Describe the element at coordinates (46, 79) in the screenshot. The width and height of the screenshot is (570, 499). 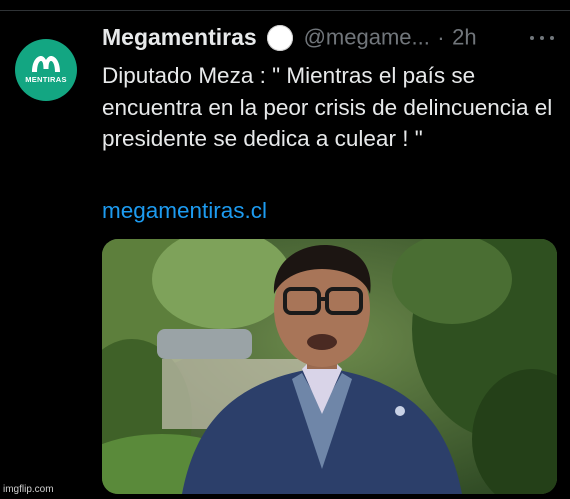
I see `avatar-label: MENTIRAS` at that location.